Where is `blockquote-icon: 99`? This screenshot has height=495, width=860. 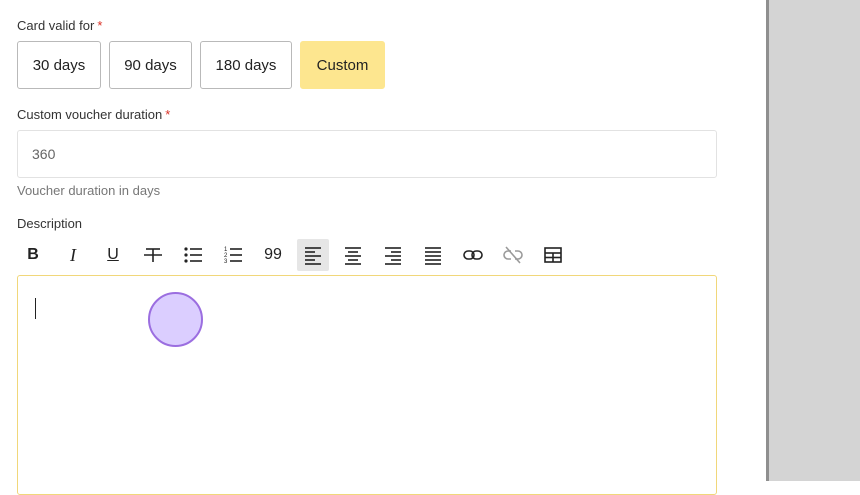
blockquote-icon: 99 is located at coordinates (273, 254).